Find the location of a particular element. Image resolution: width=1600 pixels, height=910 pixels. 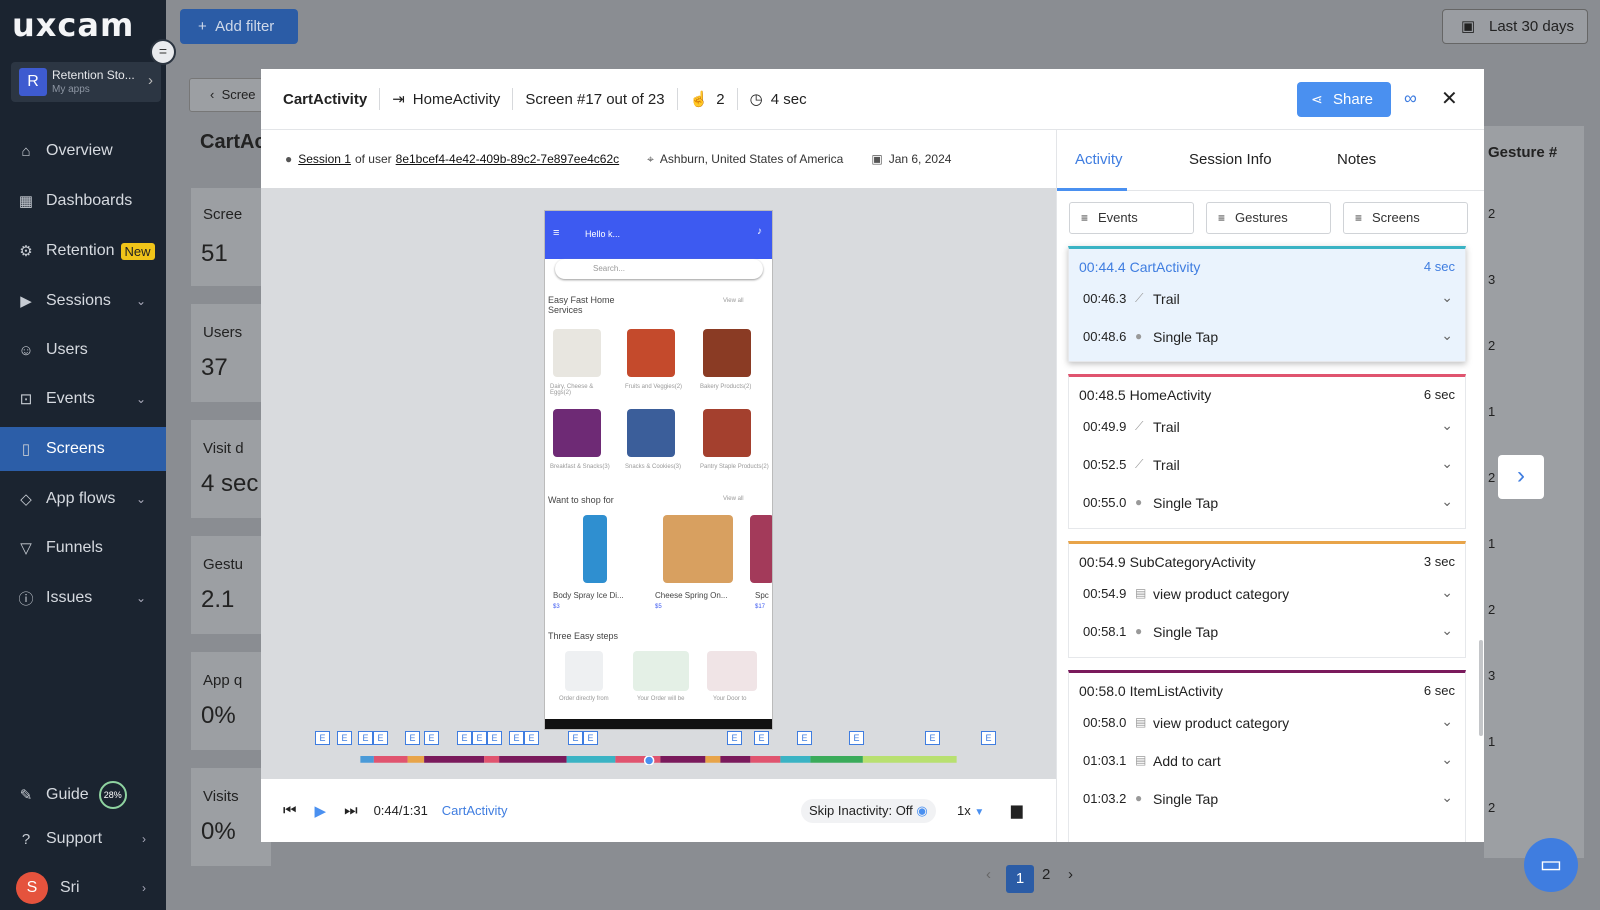

sidebar-item-dashboards: ▦ Dashboards is located at coordinates (83, 201).